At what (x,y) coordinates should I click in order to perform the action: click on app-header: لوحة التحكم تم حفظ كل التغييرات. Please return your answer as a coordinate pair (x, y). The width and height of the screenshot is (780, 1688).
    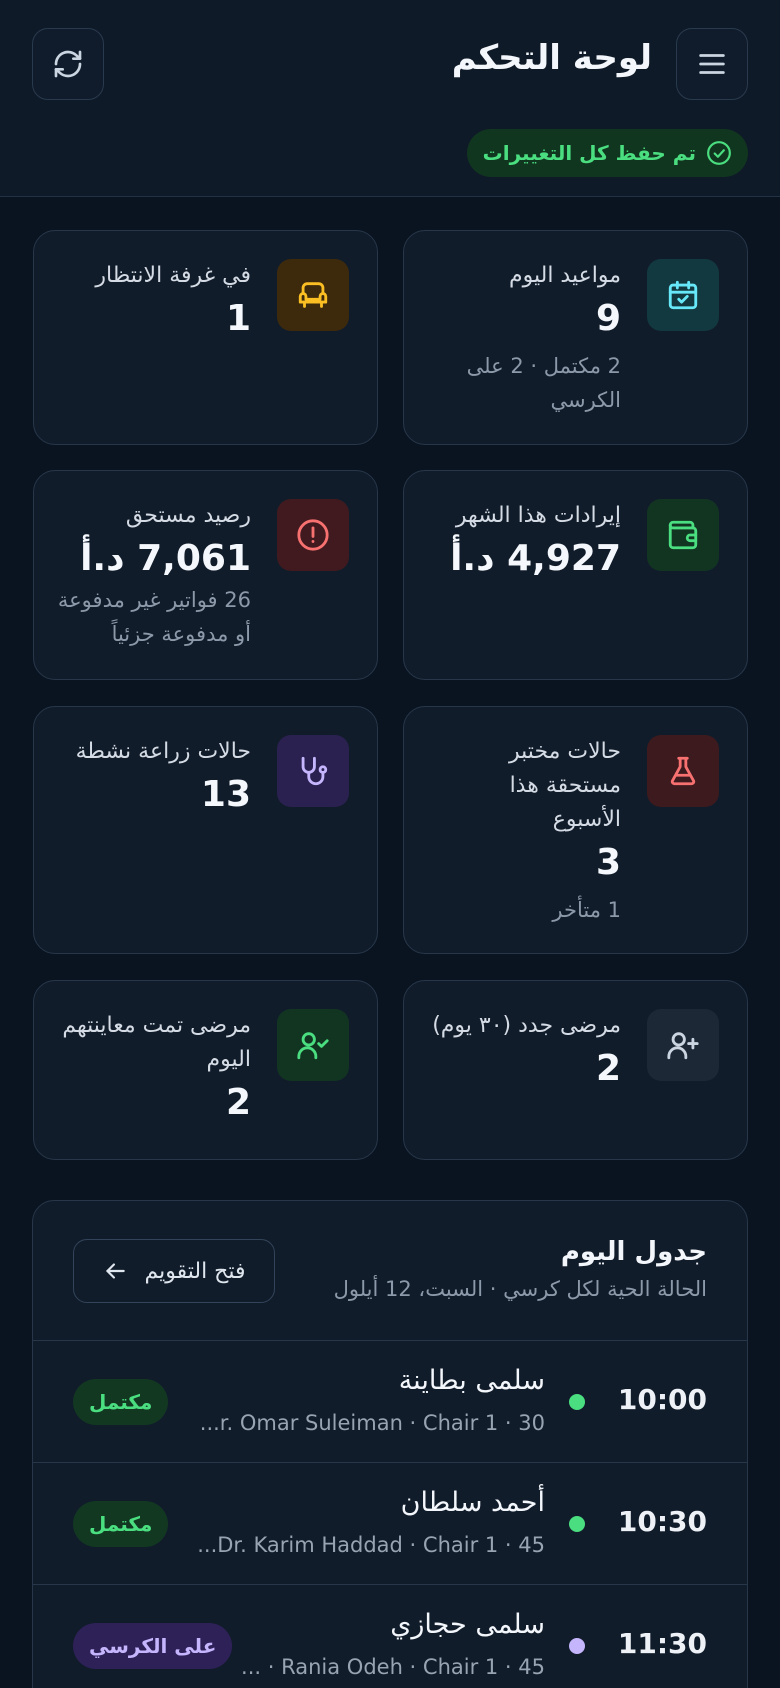
    Looking at the image, I should click on (390, 98).